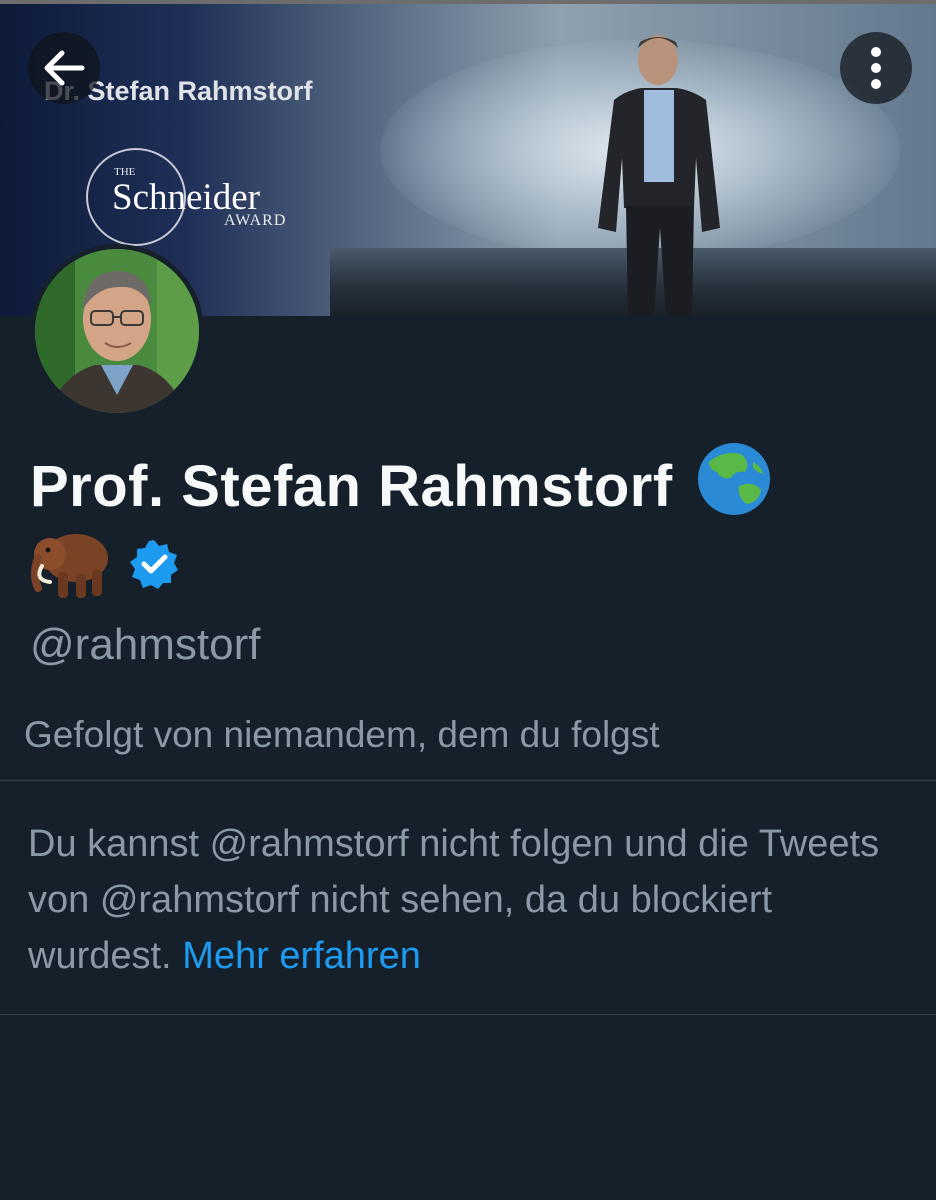 The image size is (936, 1200). Describe the element at coordinates (255, 220) in the screenshot. I see `award-logo-sub: AWARD` at that location.